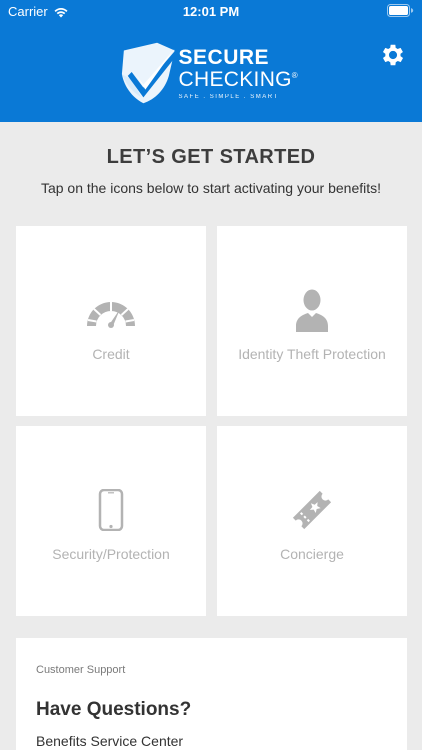 Image resolution: width=422 pixels, height=750 pixels. Describe the element at coordinates (228, 96) in the screenshot. I see `logo-tagline: SAFE . SIMPLE . SMART` at that location.